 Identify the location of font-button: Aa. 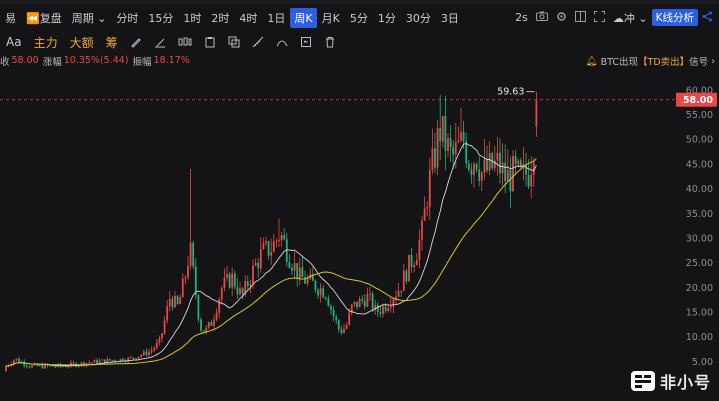
(14, 42).